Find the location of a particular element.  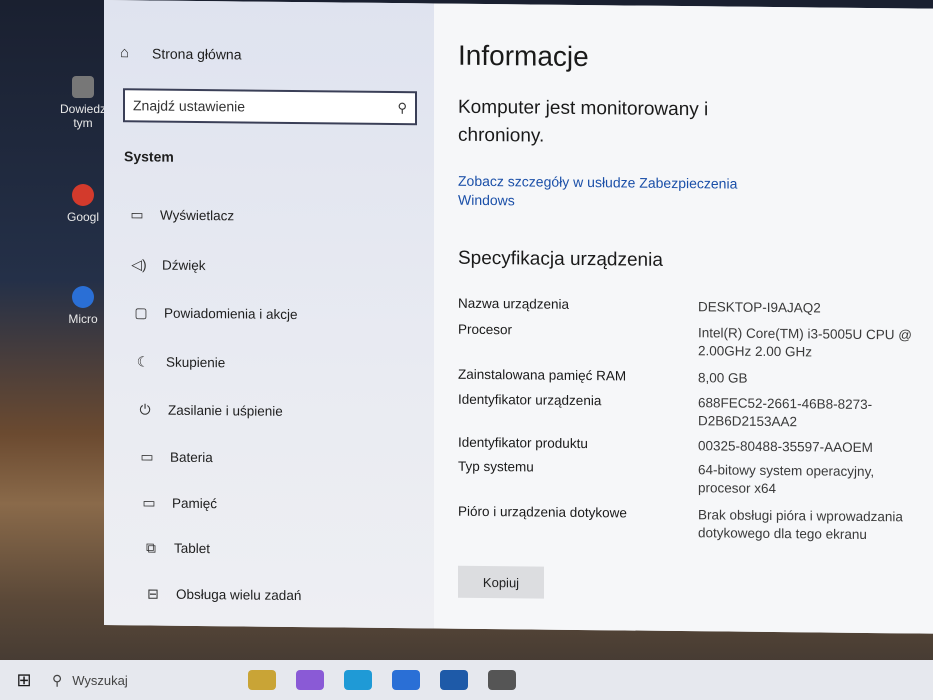

sidebar-item-label: Skupienie is located at coordinates (196, 362).